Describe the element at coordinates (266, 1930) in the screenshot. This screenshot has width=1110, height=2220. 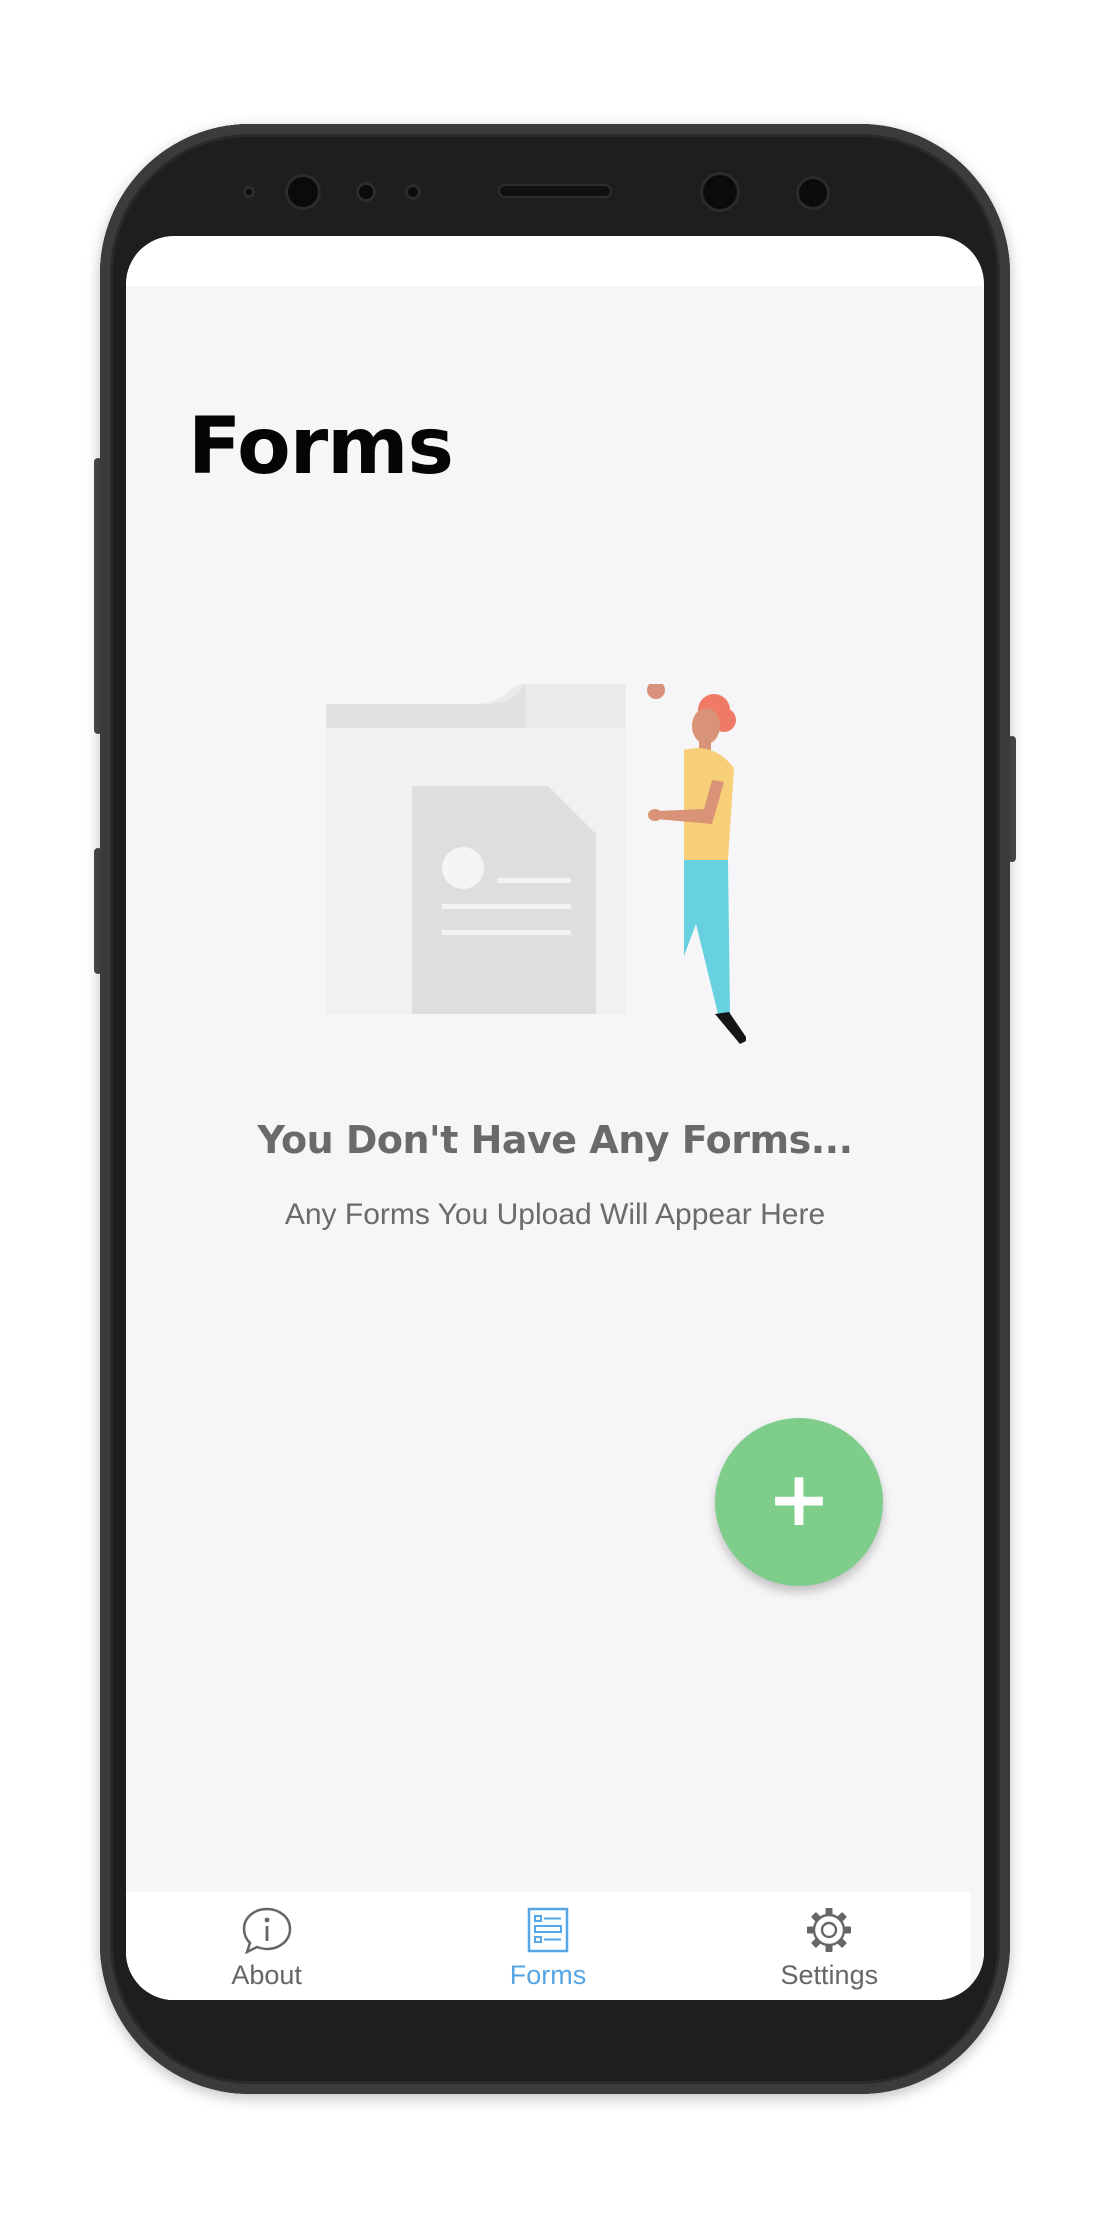
I see `info-icon` at that location.